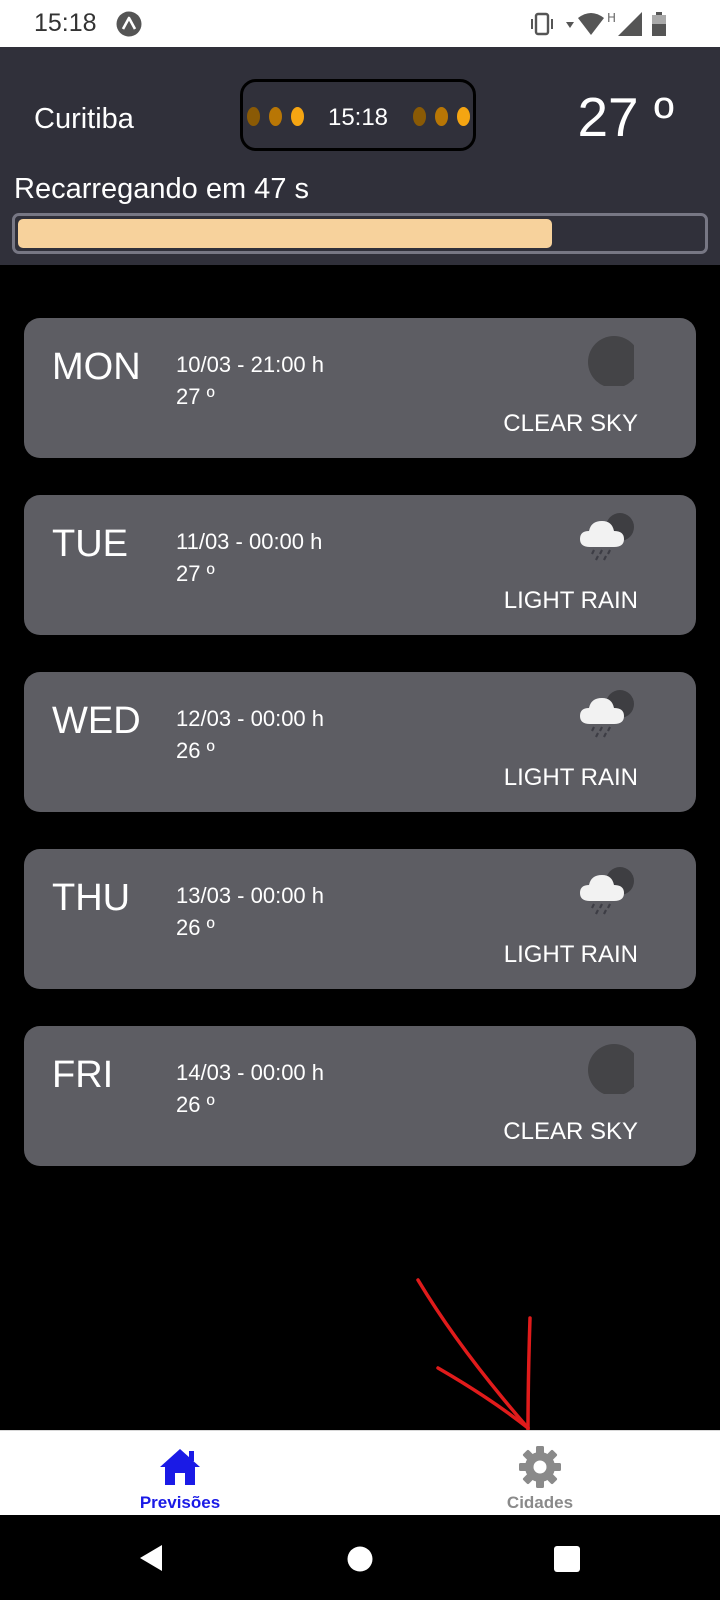  What do you see at coordinates (91, 898) in the screenshot?
I see `forecast-day: THU` at bounding box center [91, 898].